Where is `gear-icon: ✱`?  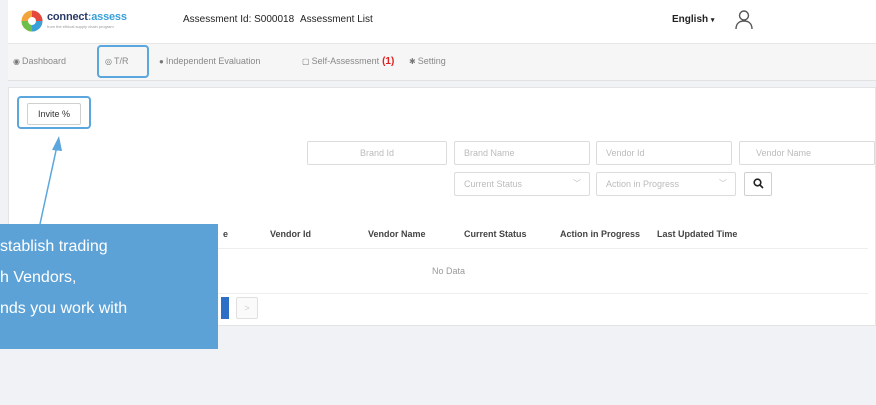
gear-icon: ✱ is located at coordinates (412, 61).